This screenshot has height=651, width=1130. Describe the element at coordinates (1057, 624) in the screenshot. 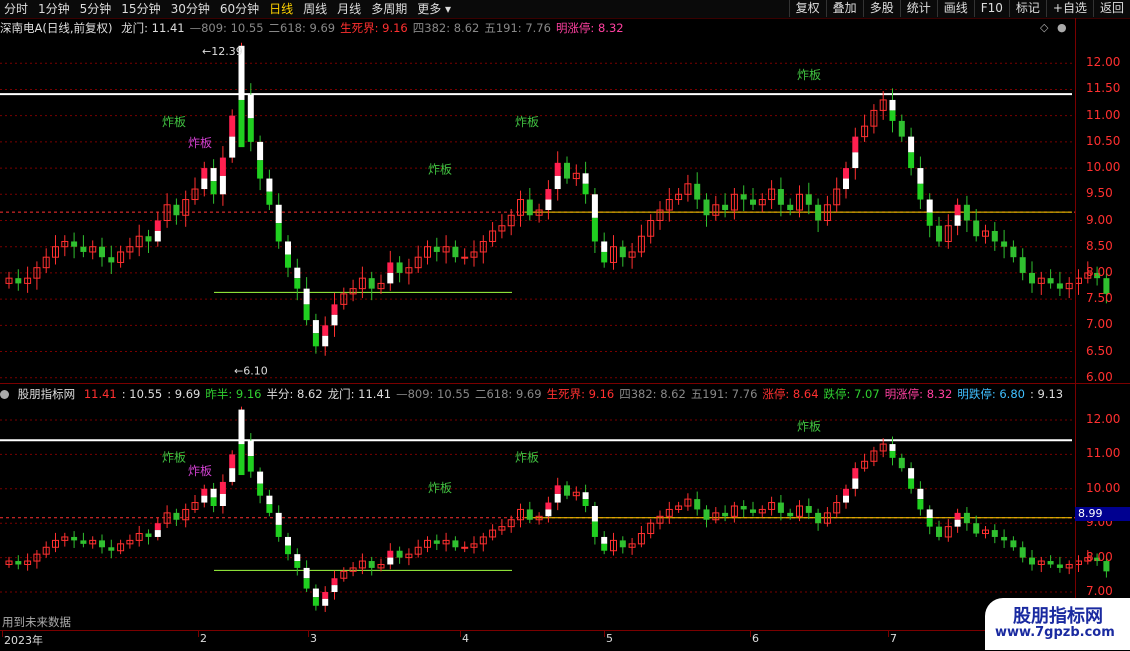

I see `watermark-logo: 股朋指标网 www.7gpzb.com` at that location.